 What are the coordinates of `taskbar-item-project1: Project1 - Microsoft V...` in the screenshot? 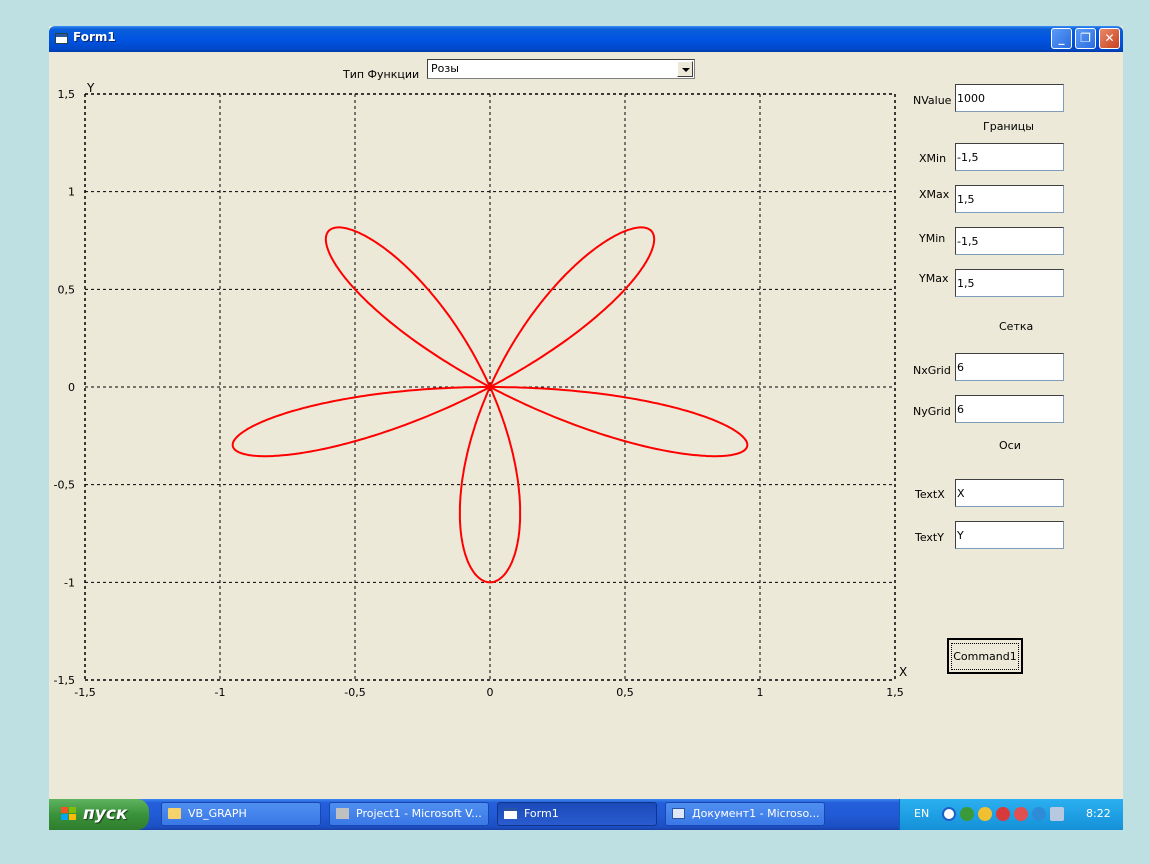 It's located at (409, 814).